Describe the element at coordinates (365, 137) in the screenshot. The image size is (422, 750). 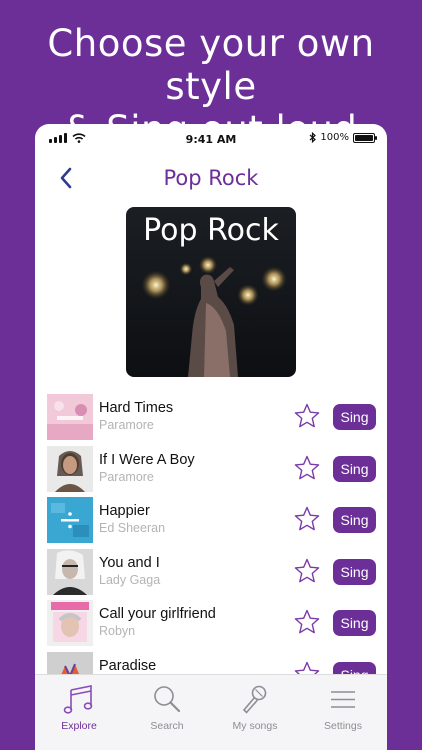
I see `battery-icon` at that location.